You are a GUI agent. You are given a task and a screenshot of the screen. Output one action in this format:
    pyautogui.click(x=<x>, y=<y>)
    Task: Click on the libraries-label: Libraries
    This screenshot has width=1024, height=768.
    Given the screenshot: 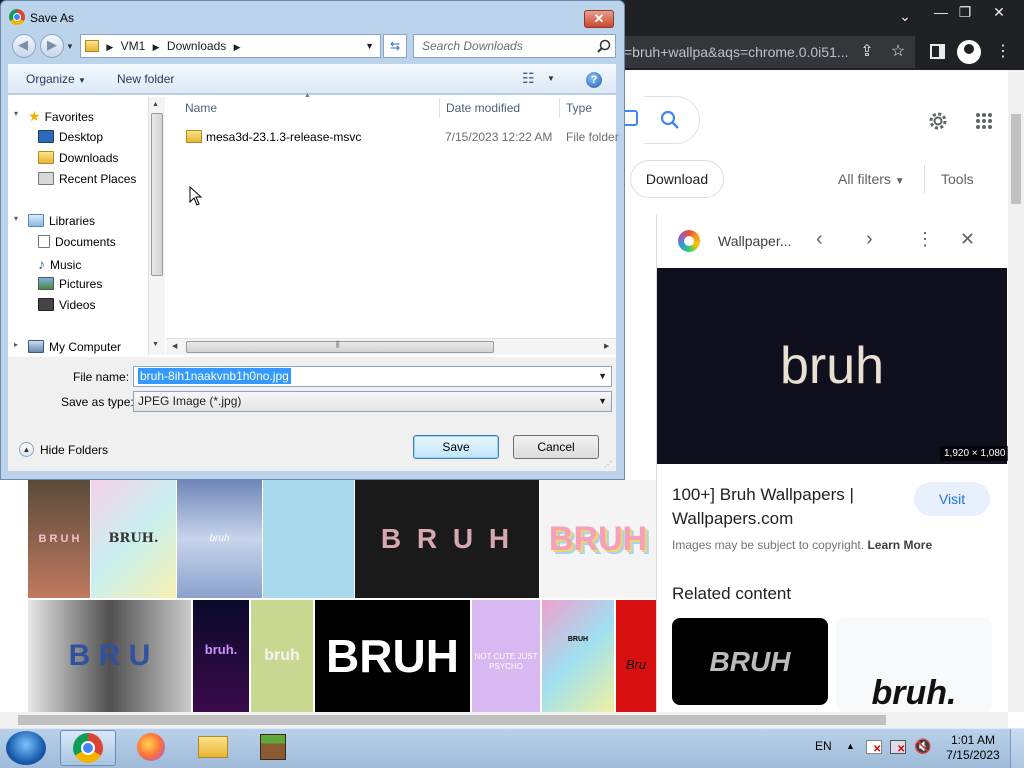 What is the action you would take?
    pyautogui.click(x=72, y=221)
    